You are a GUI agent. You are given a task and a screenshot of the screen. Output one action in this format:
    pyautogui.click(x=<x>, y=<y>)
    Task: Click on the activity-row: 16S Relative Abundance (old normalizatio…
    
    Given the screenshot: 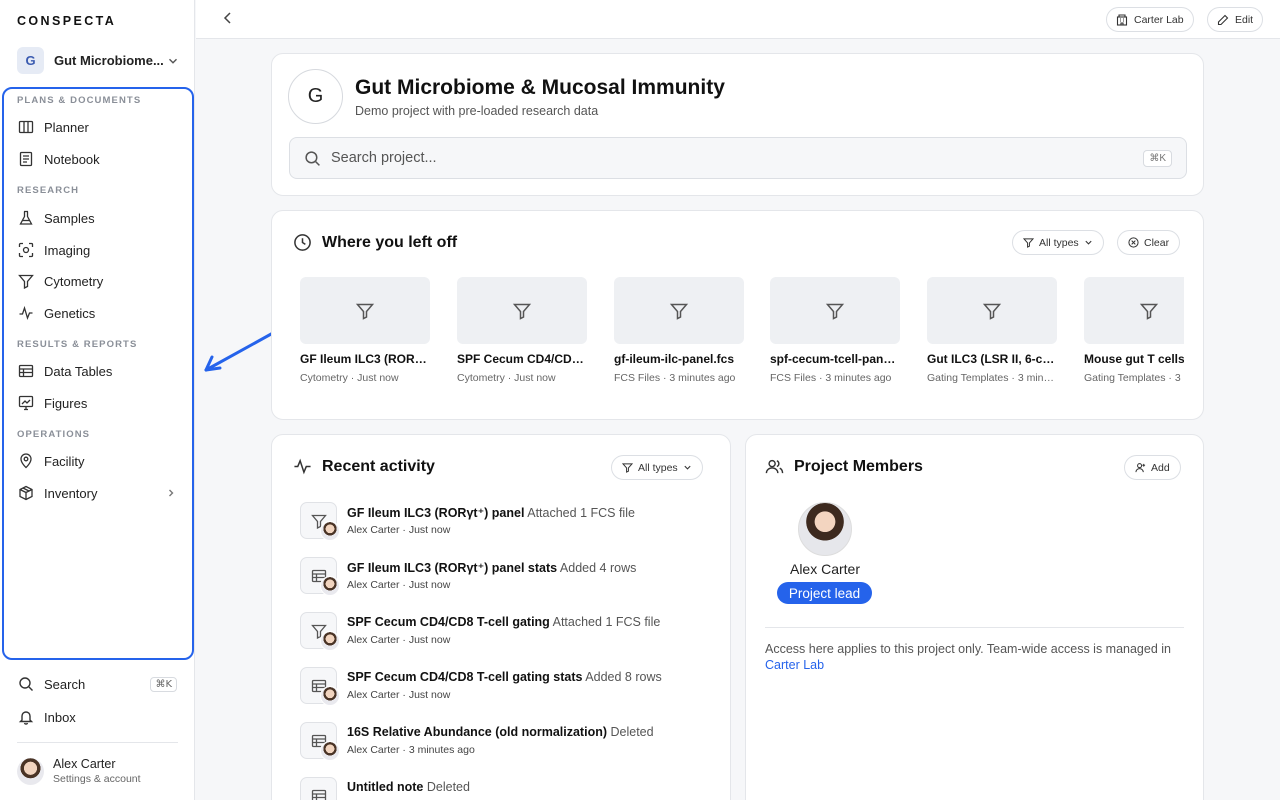 What is the action you would take?
    pyautogui.click(x=510, y=744)
    